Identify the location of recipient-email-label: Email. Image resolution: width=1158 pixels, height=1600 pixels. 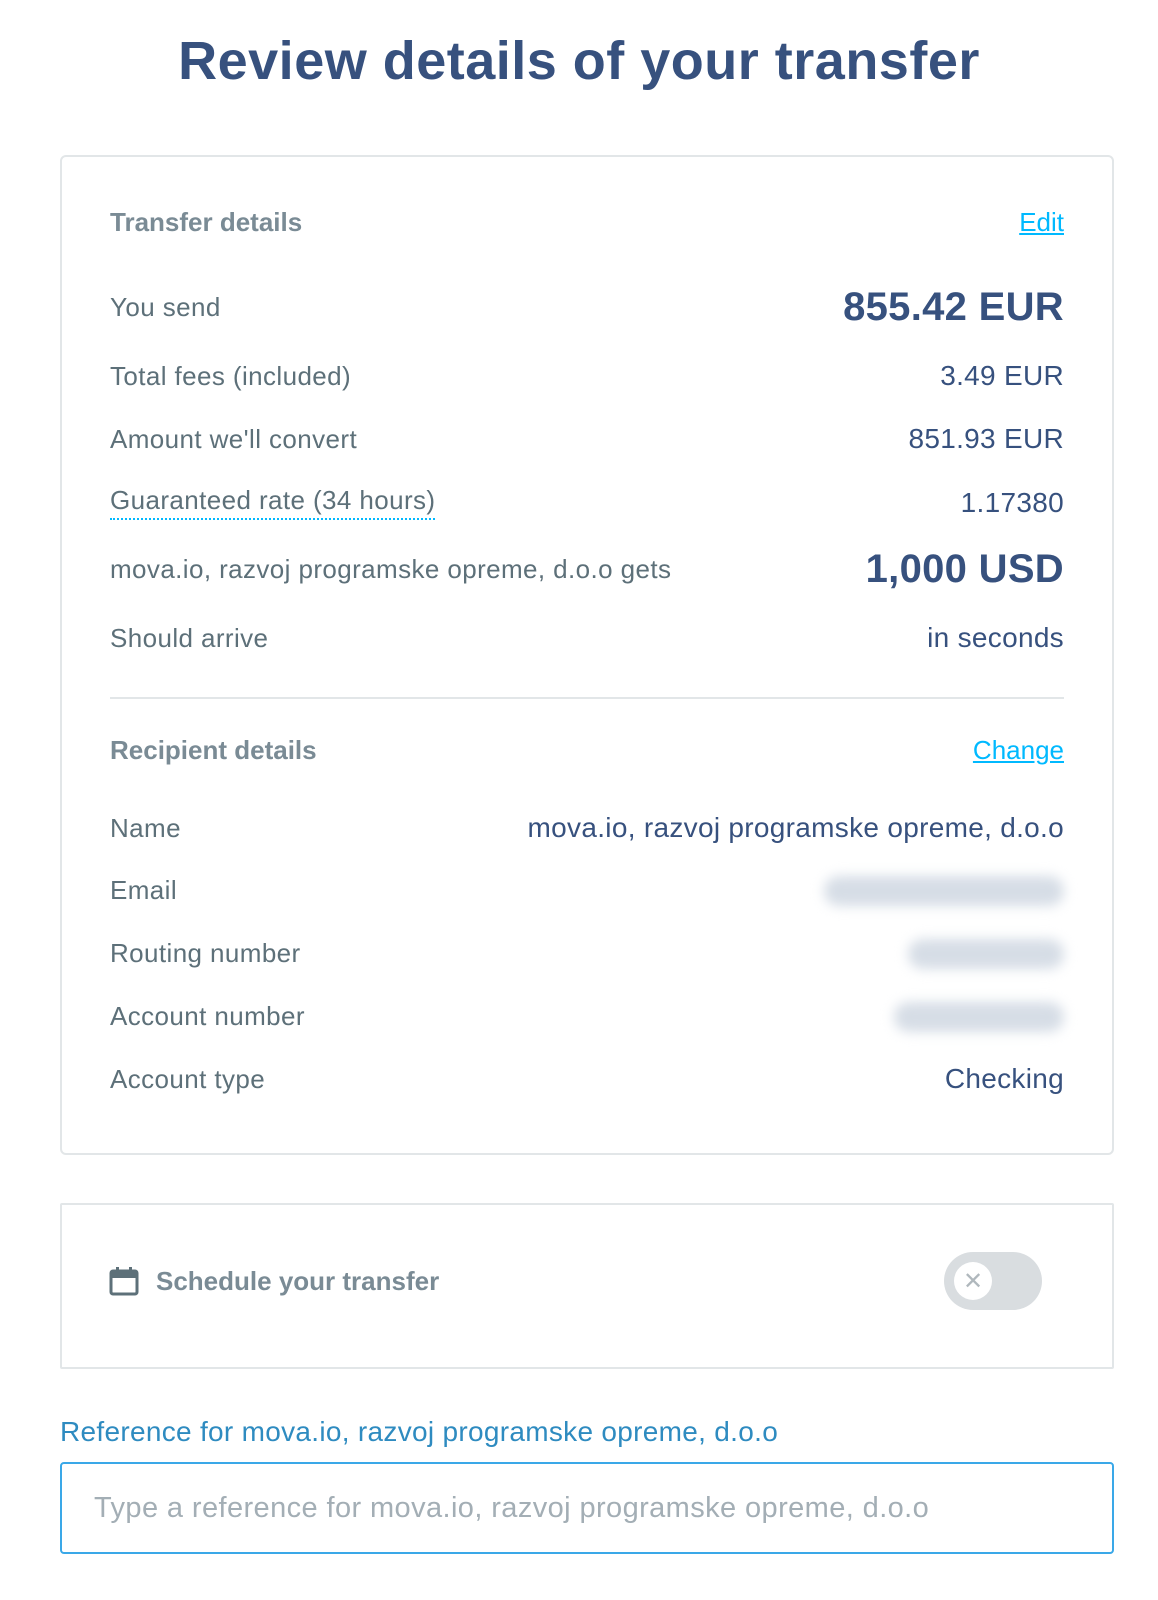
(144, 890).